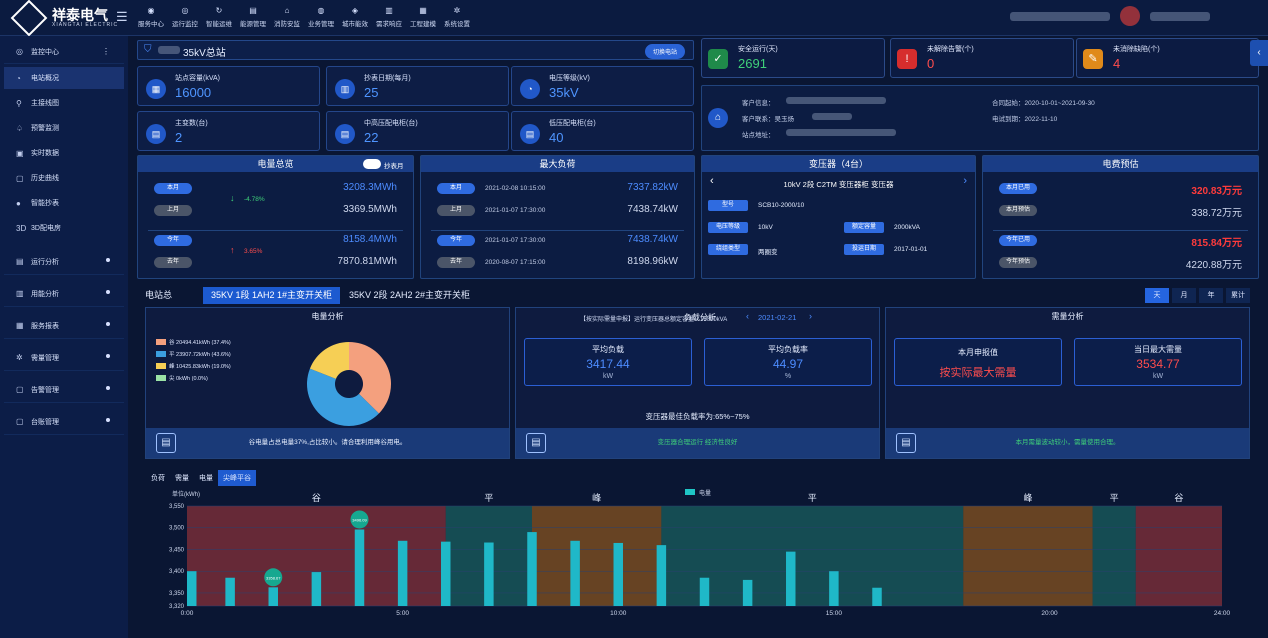 The width and height of the screenshot is (1268, 638). Describe the element at coordinates (664, 51) in the screenshot. I see `switch-station-button: 切换电站` at that location.